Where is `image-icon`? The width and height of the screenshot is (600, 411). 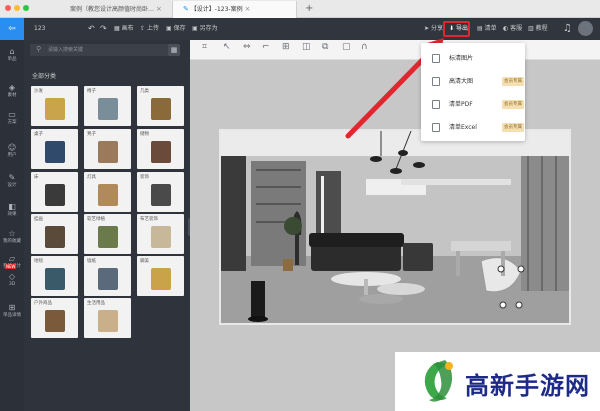 image-icon is located at coordinates (436, 58).